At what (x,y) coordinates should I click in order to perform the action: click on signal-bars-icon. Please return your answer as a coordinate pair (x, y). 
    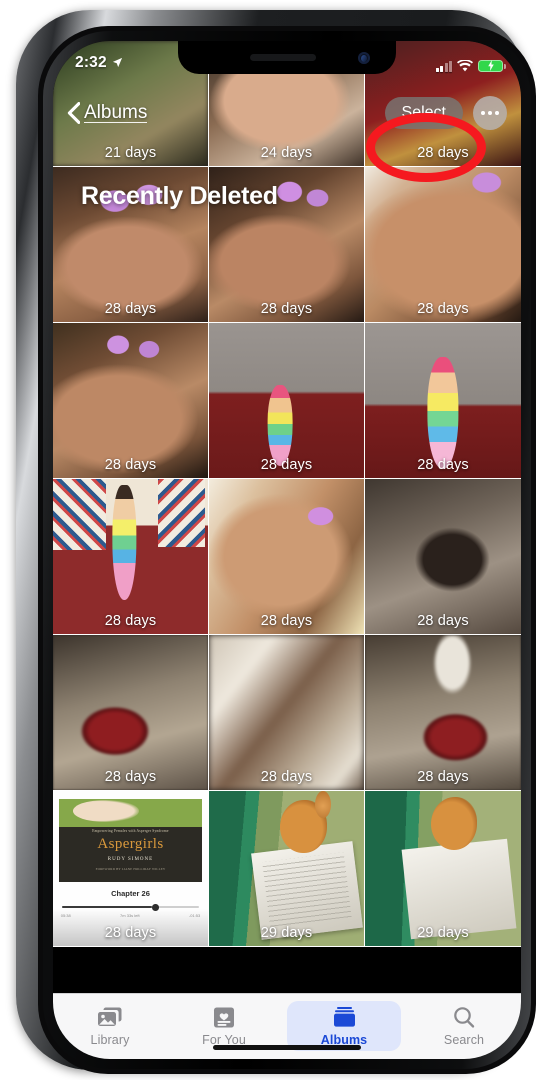
    Looking at the image, I should click on (443, 66).